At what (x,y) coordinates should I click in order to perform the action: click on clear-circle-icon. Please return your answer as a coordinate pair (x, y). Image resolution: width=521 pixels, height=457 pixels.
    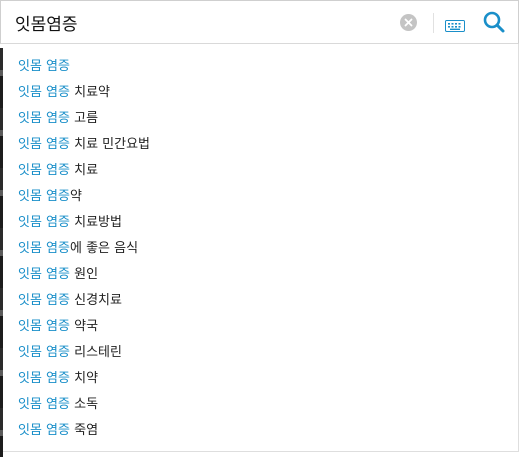
    Looking at the image, I should click on (408, 22).